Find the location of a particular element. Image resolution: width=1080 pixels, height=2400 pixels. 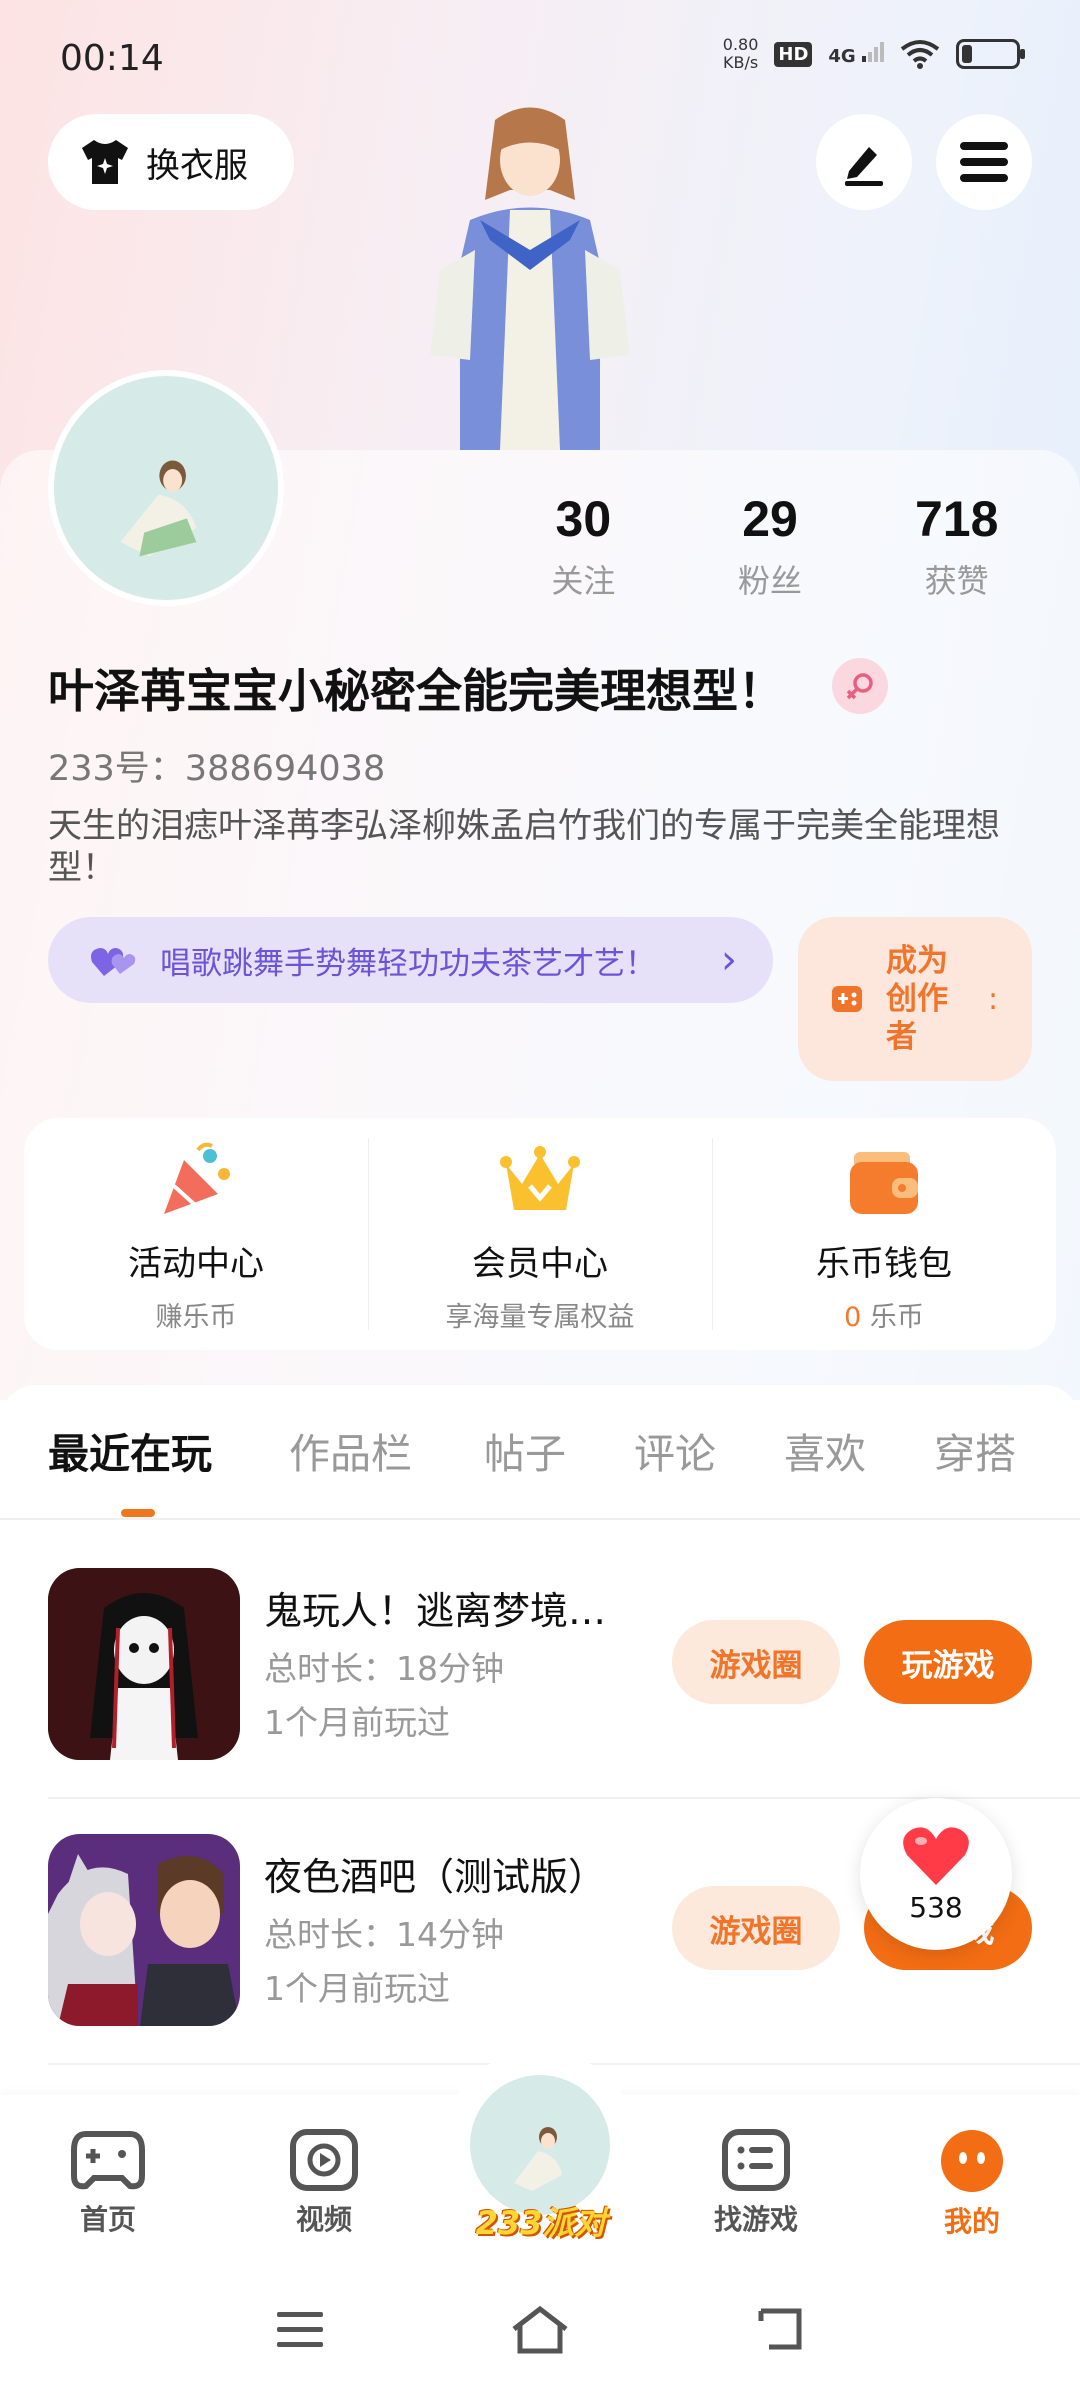

status-icons: 0.80 KB/s HD 4G is located at coordinates (873, 53).